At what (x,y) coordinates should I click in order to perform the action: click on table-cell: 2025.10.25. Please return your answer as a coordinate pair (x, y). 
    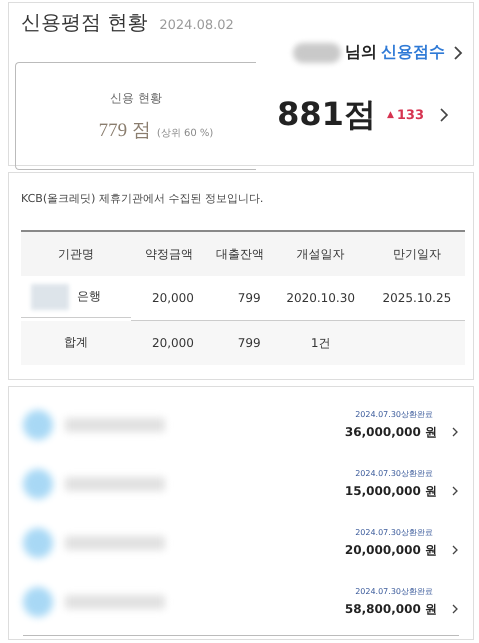
    Looking at the image, I should click on (417, 298).